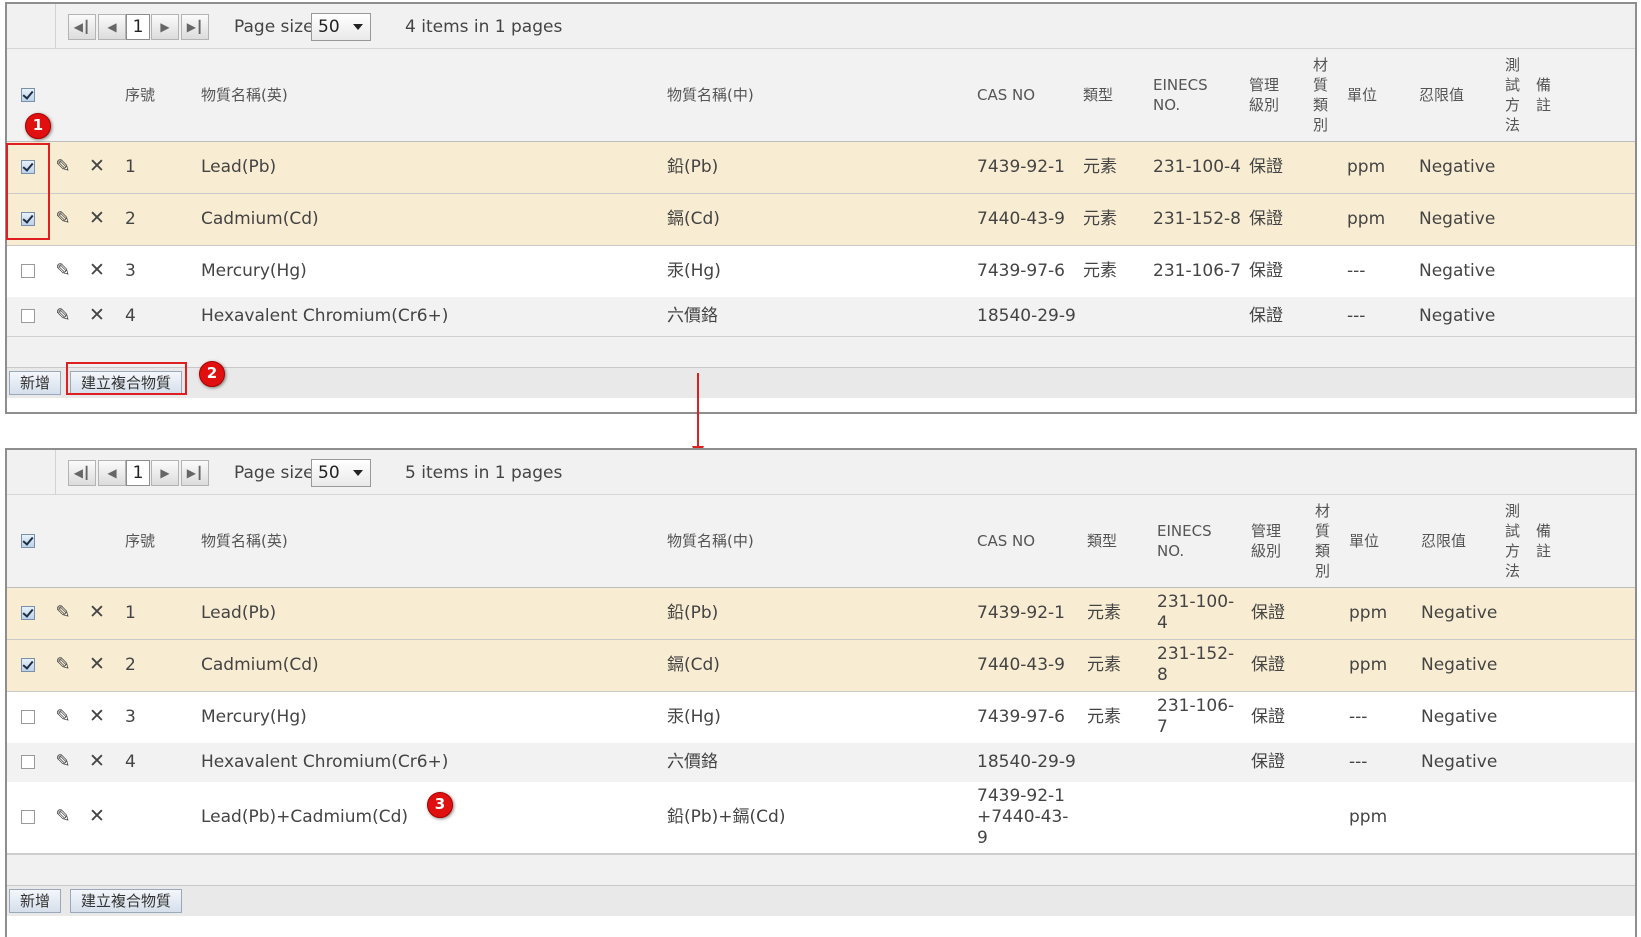  Describe the element at coordinates (1118, 167) in the screenshot. I see `cell-type: 元素` at that location.